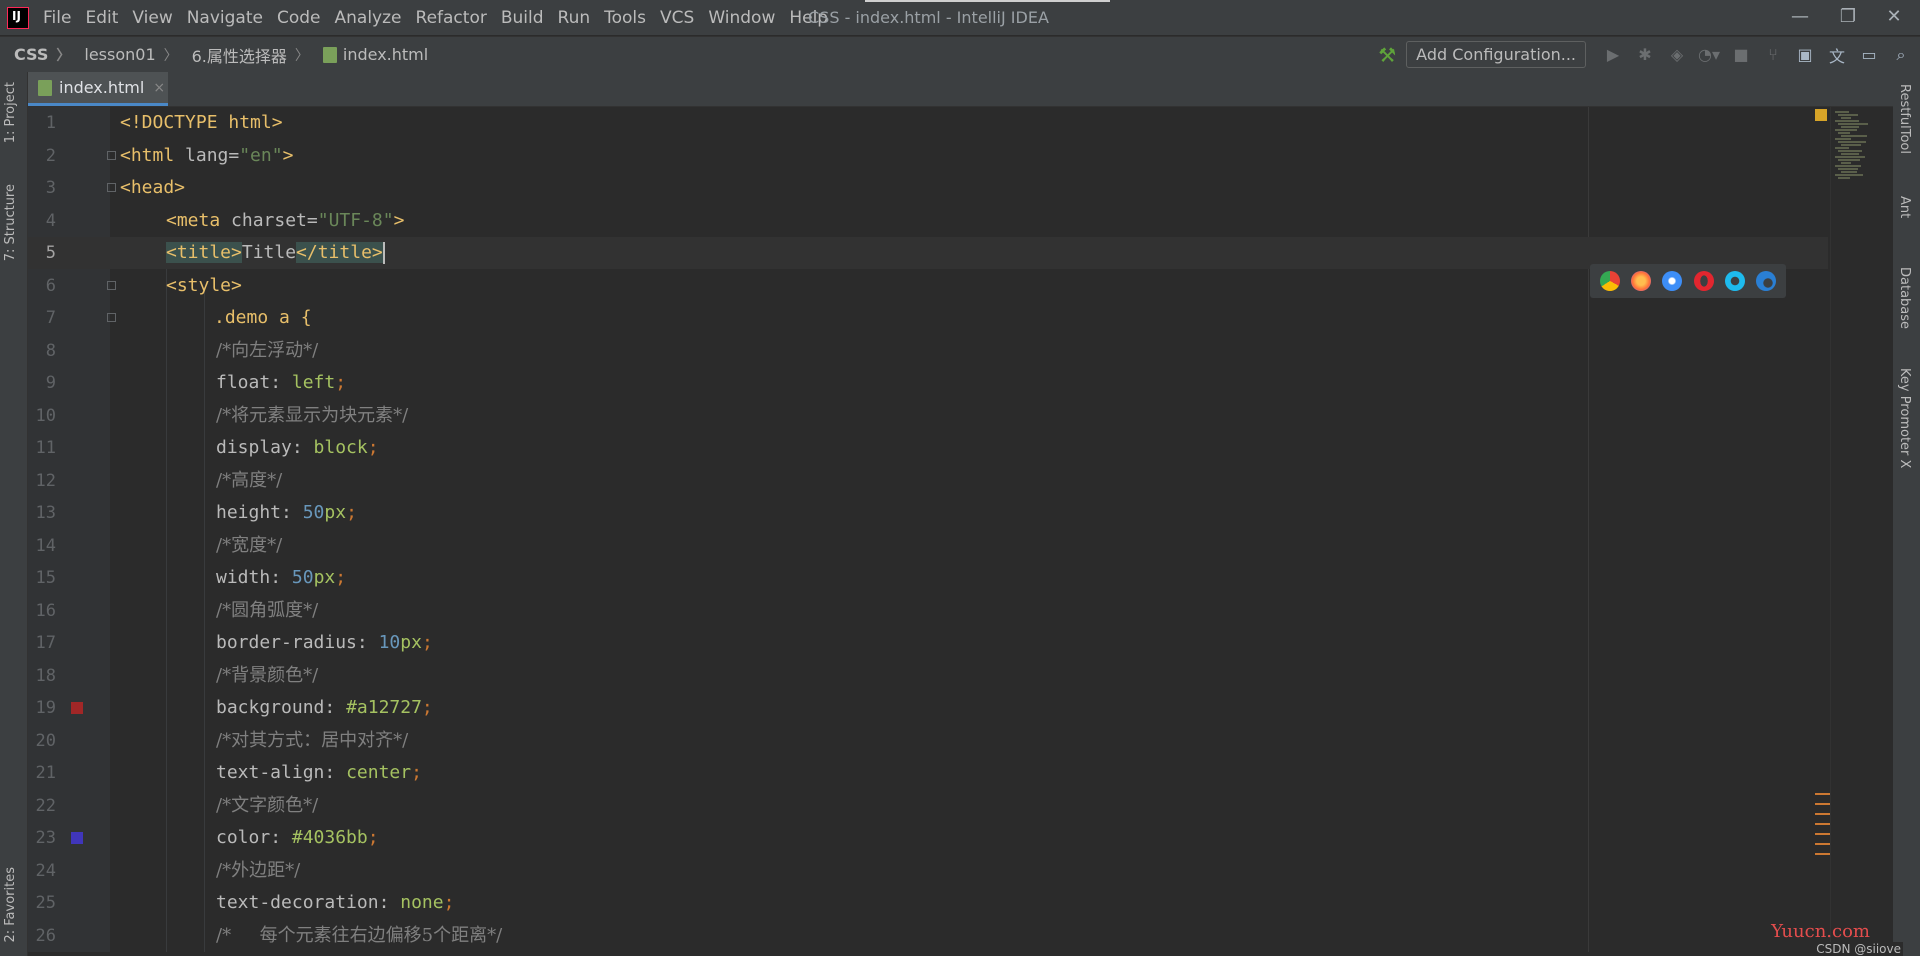  I want to click on ie-icon, so click(1734, 281).